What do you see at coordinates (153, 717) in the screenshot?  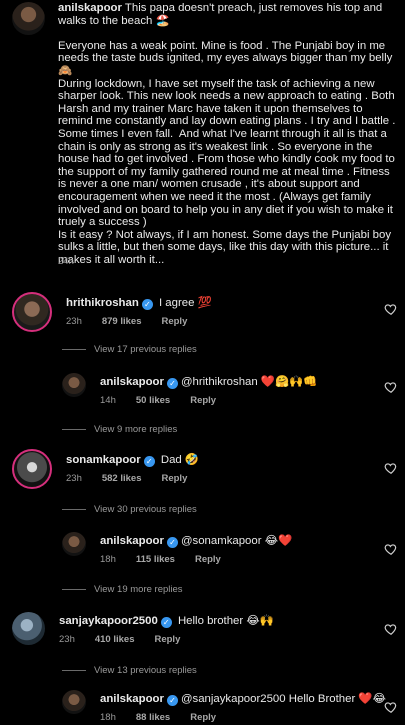 I see `comment-likes: 88 likes` at bounding box center [153, 717].